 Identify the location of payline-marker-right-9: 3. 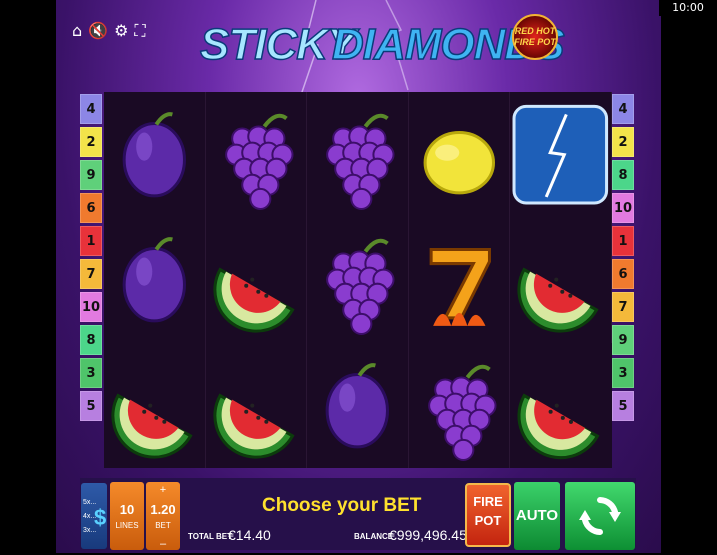
(623, 373).